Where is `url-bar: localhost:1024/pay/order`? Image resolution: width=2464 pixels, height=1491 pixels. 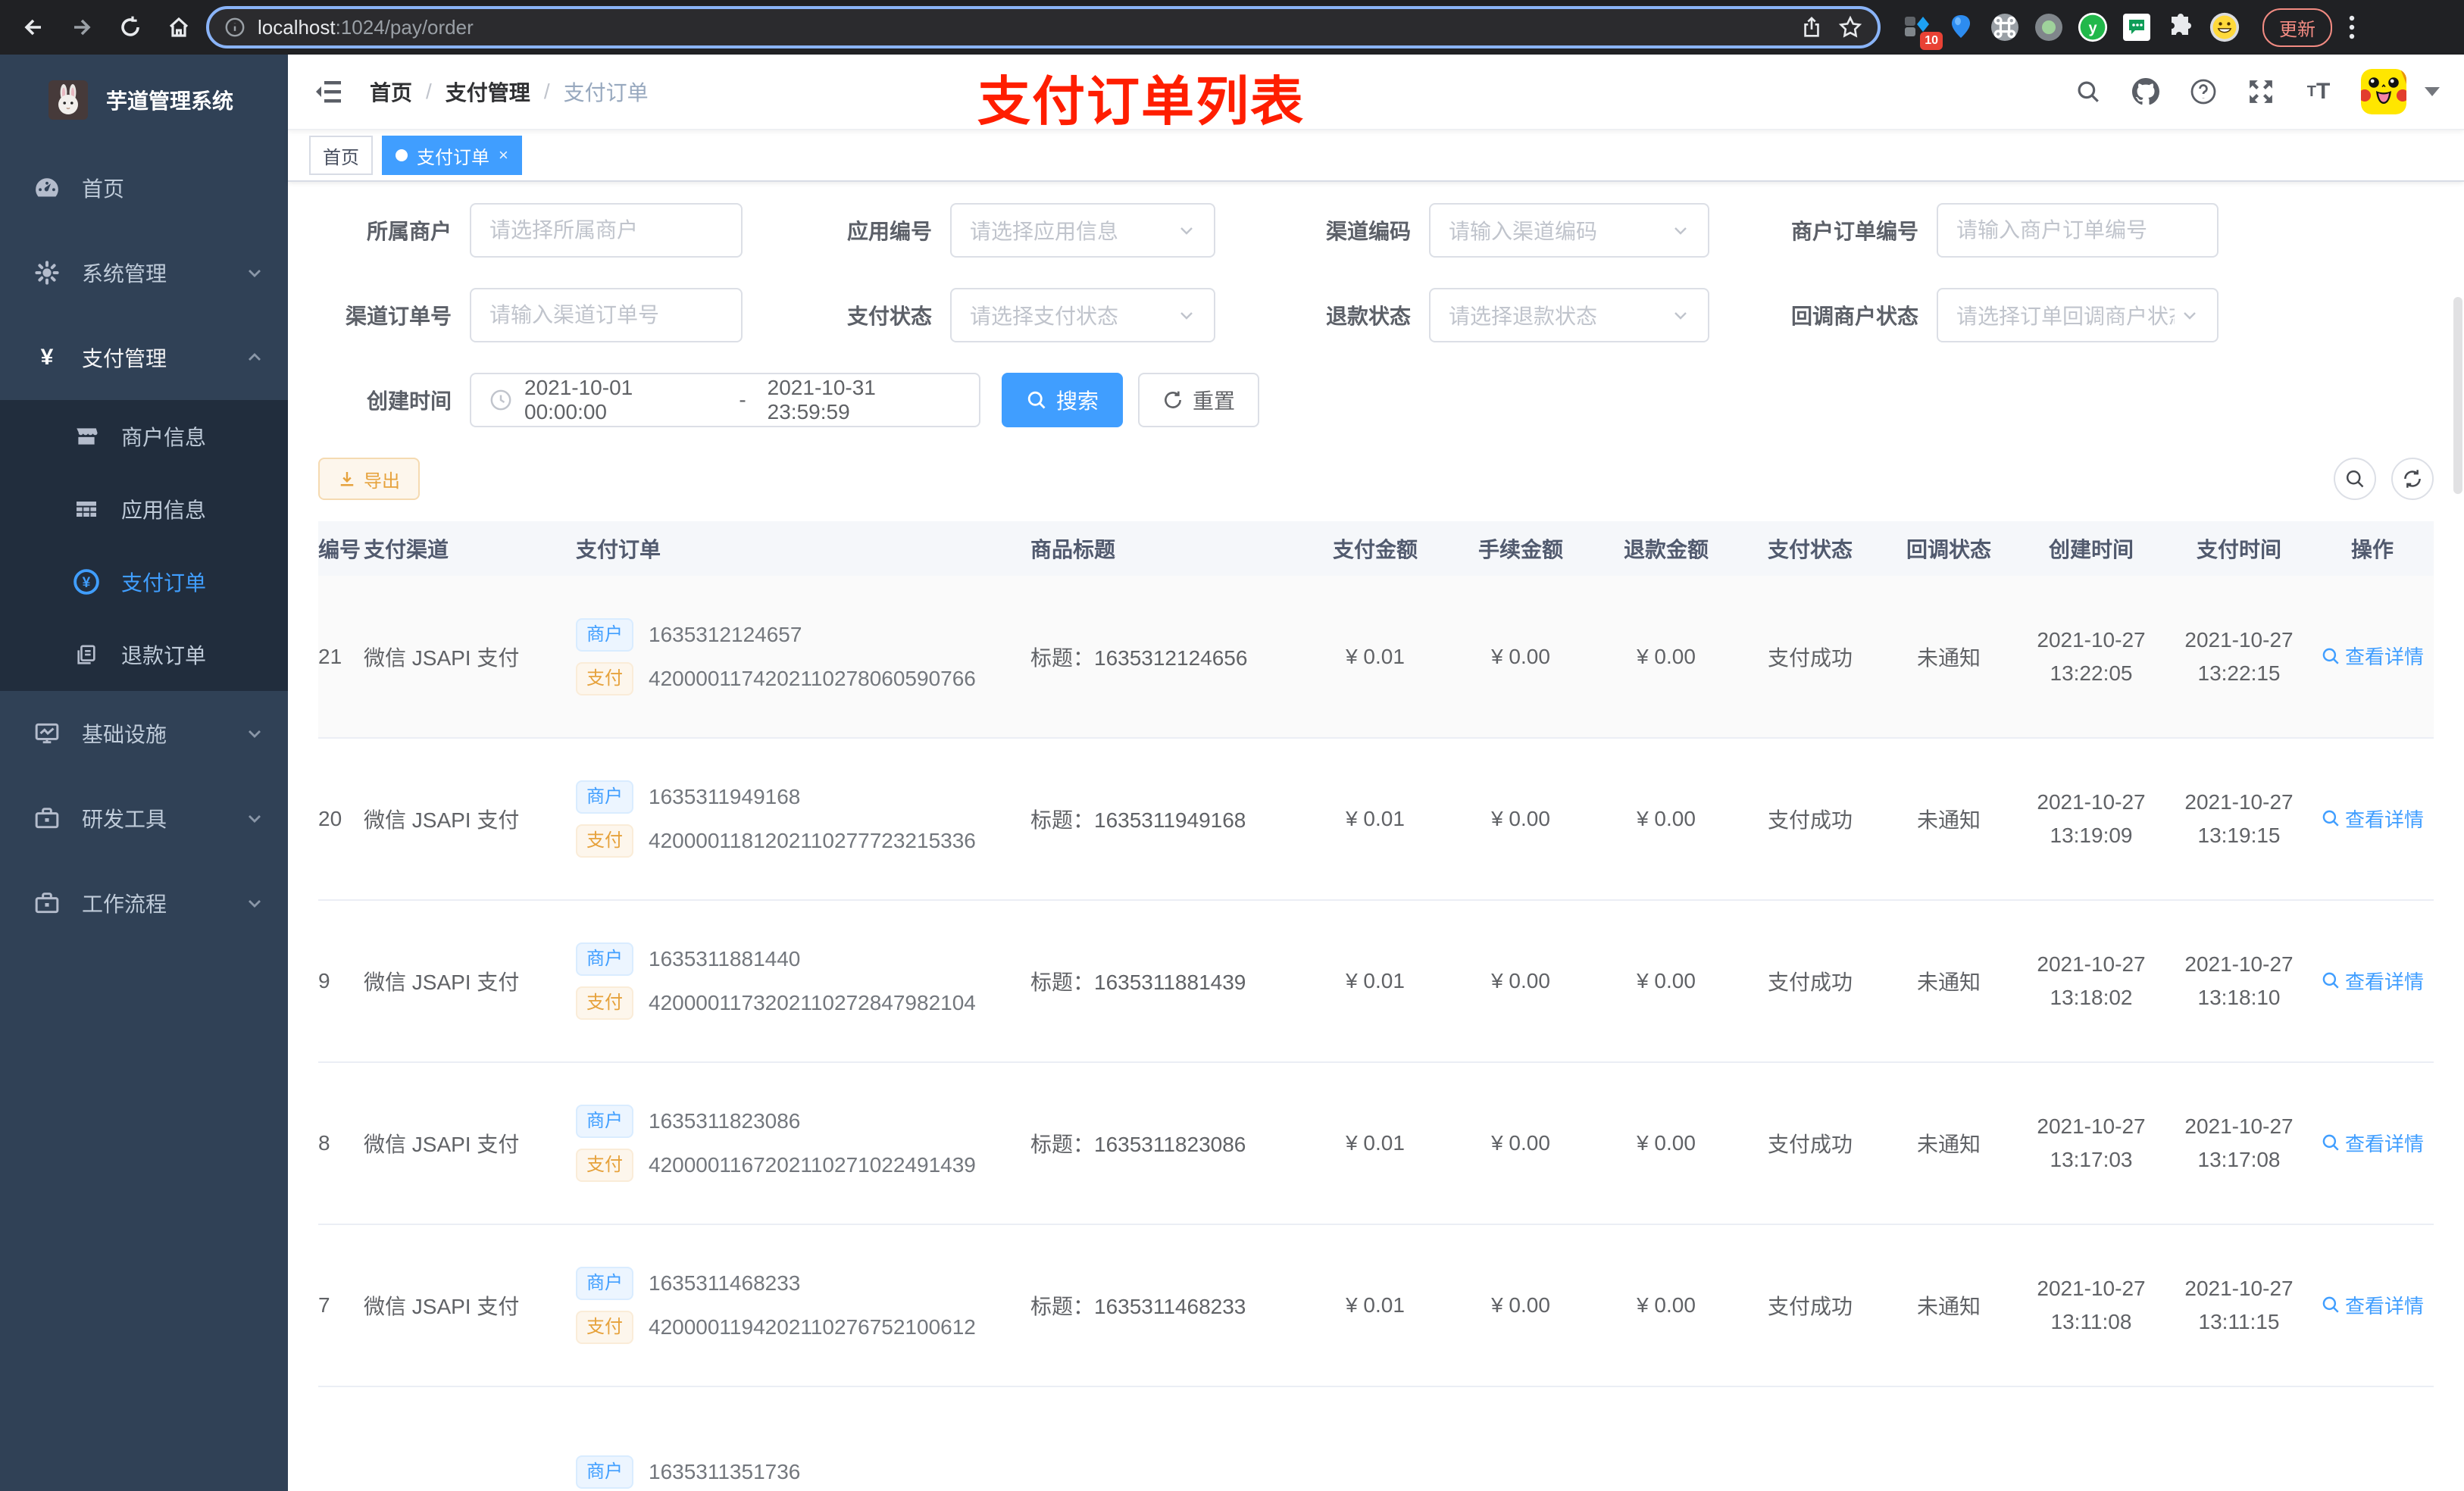 url-bar: localhost:1024/pay/order is located at coordinates (1043, 27).